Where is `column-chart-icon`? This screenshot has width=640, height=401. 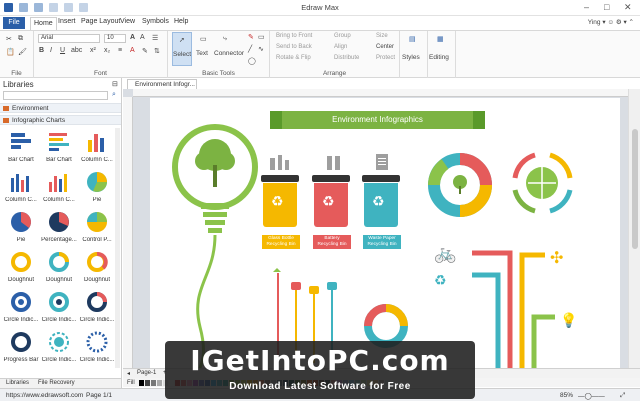 column-chart-icon is located at coordinates (58, 183).